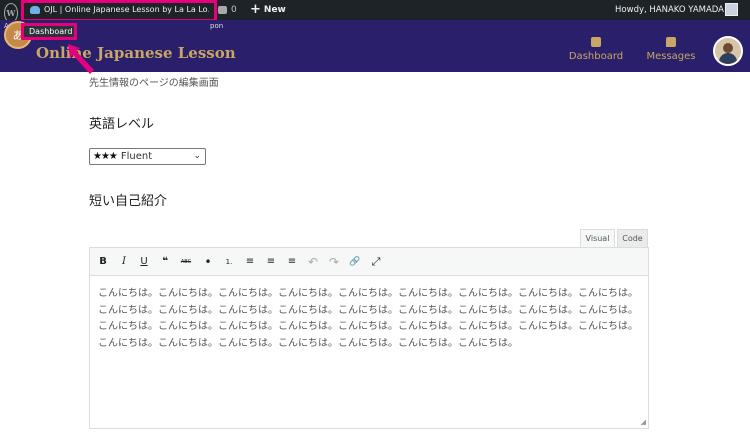  I want to click on account-avatar, so click(731, 9).